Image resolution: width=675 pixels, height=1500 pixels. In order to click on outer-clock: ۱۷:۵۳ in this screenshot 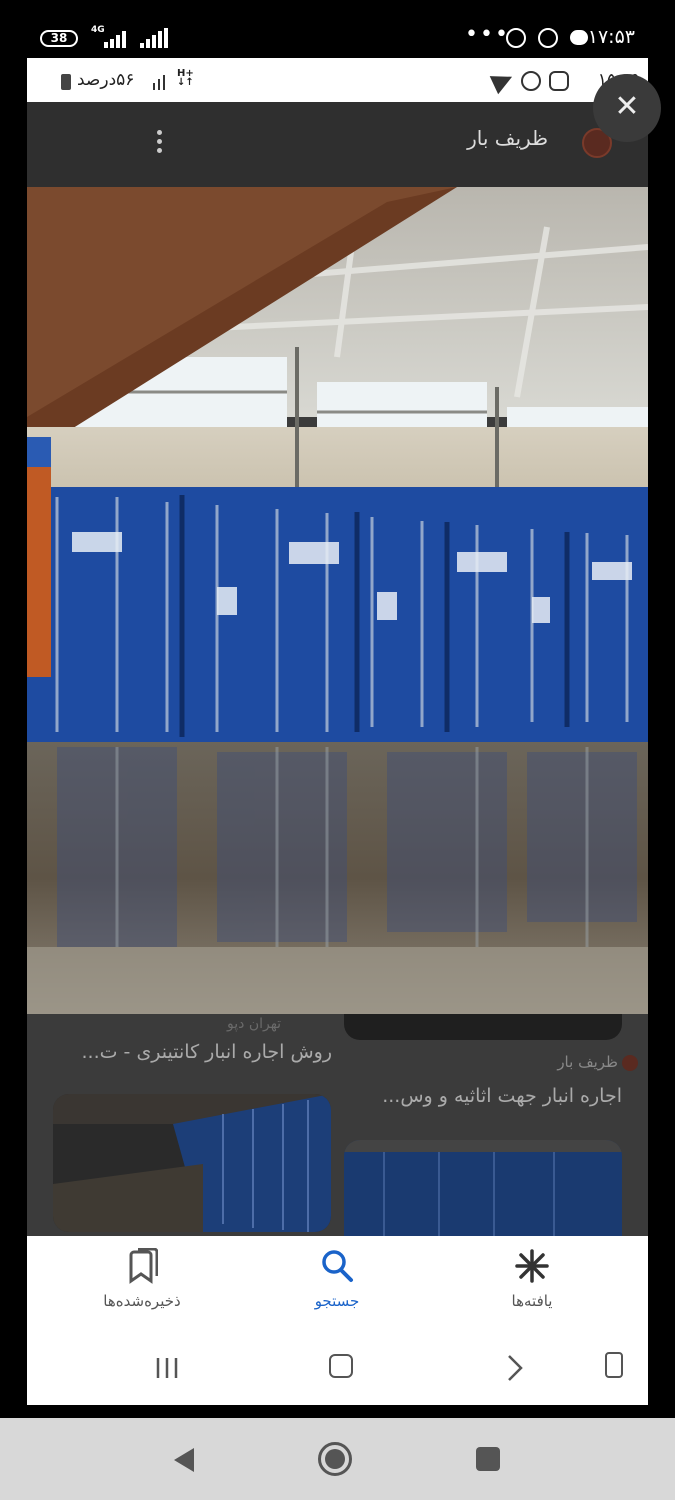, I will do `click(611, 37)`.